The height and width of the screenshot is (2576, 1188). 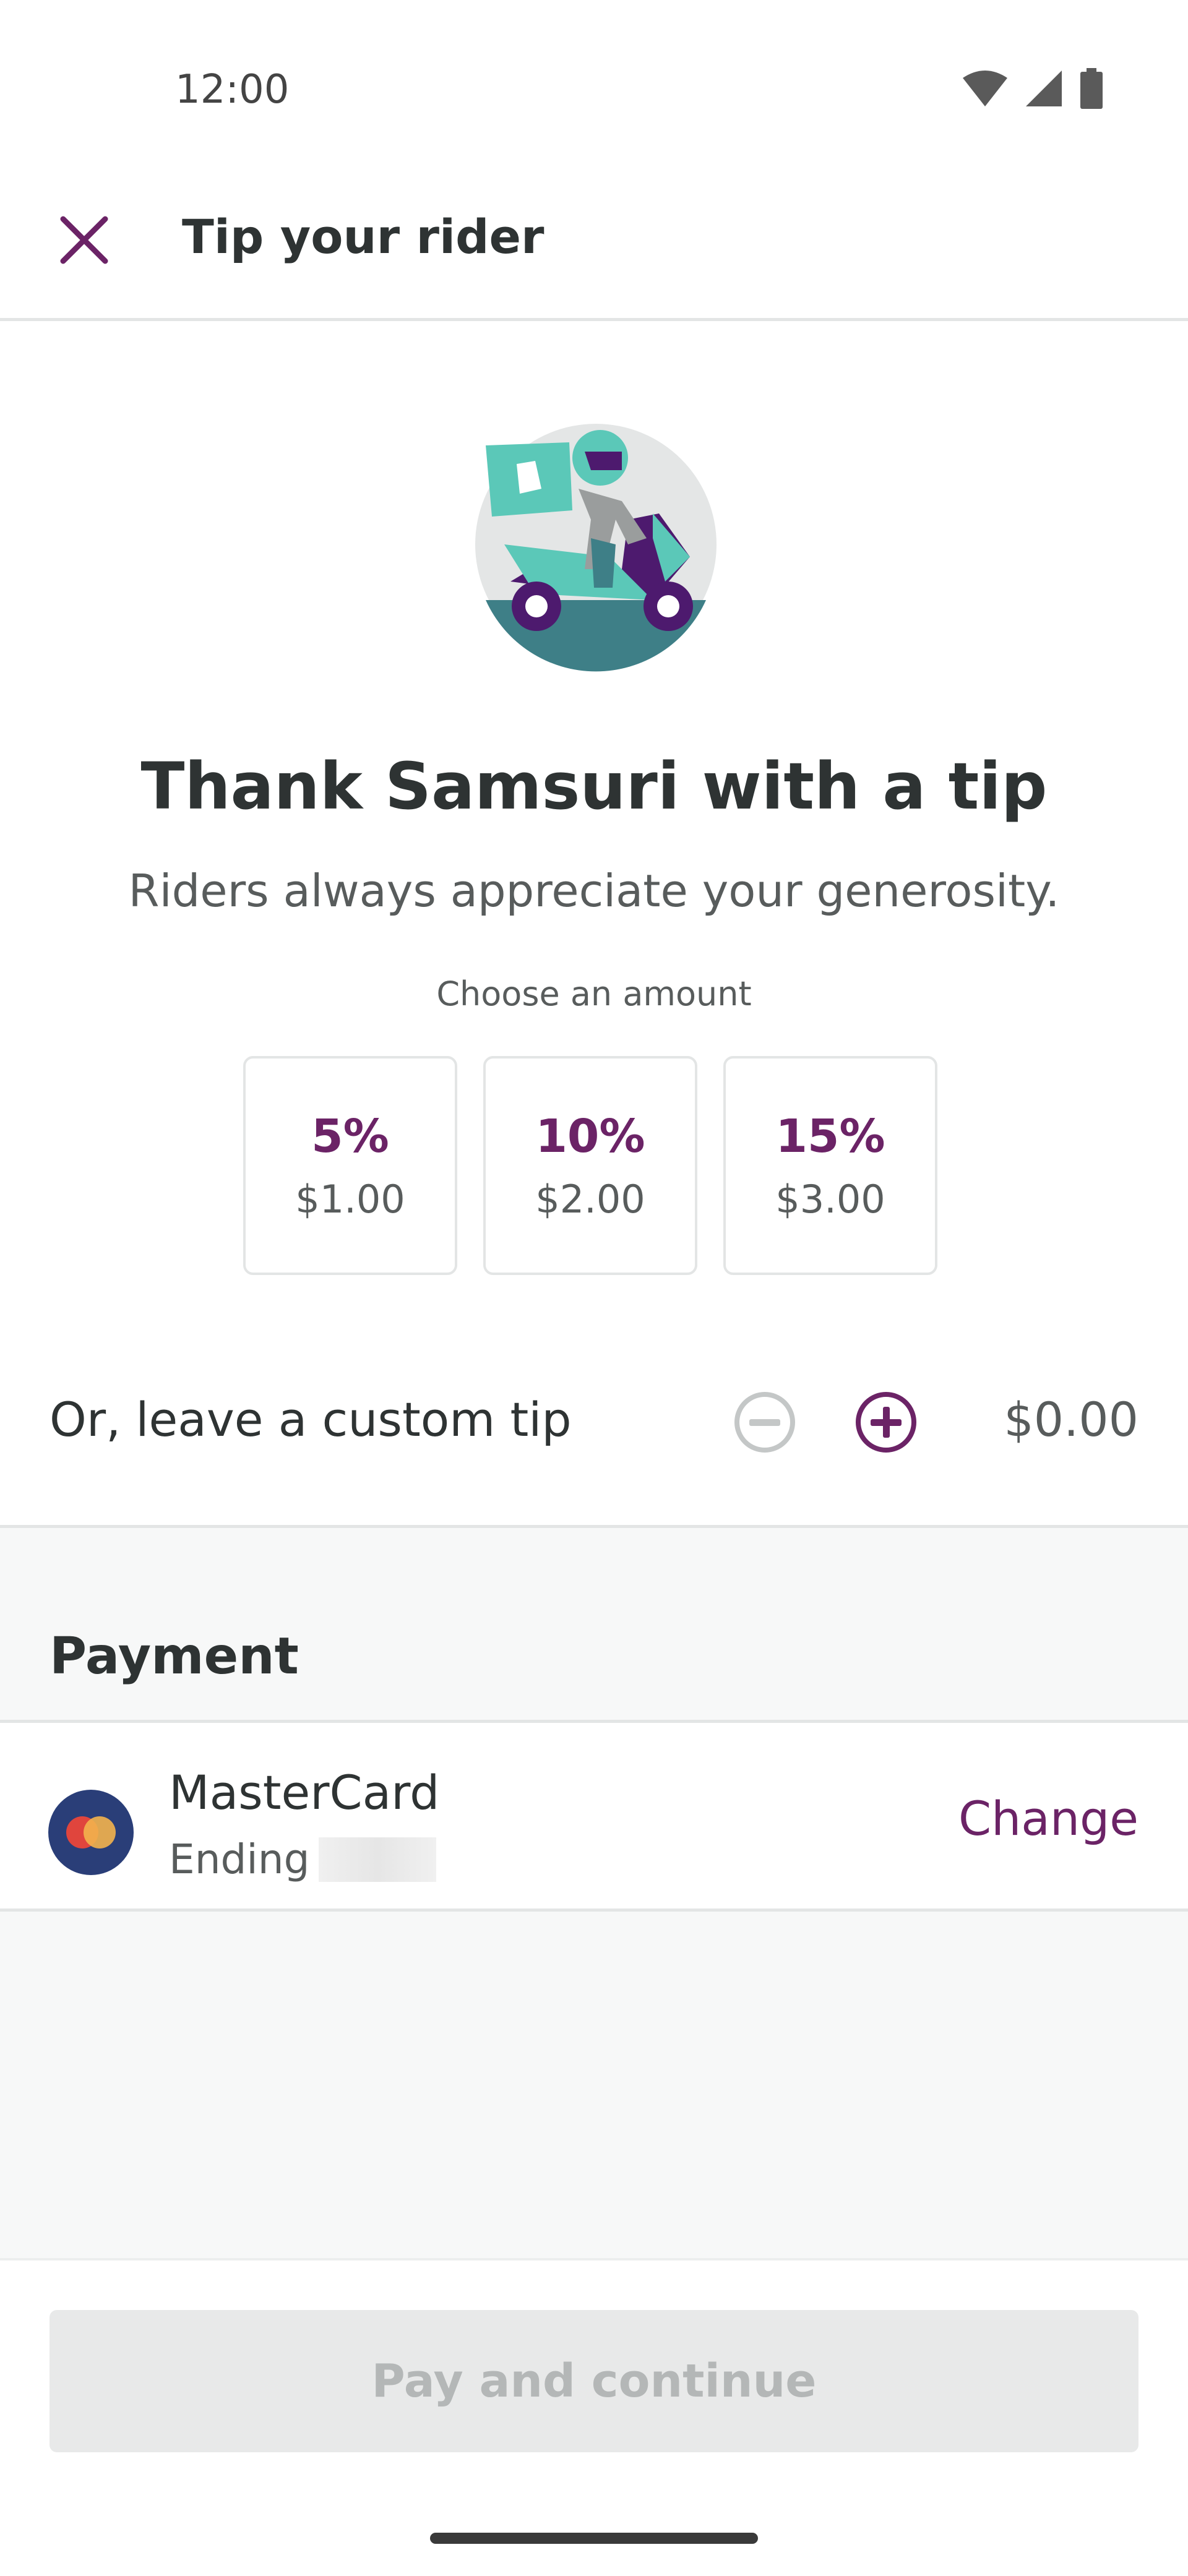 What do you see at coordinates (239, 1859) in the screenshot?
I see `card-ending-label: Ending` at bounding box center [239, 1859].